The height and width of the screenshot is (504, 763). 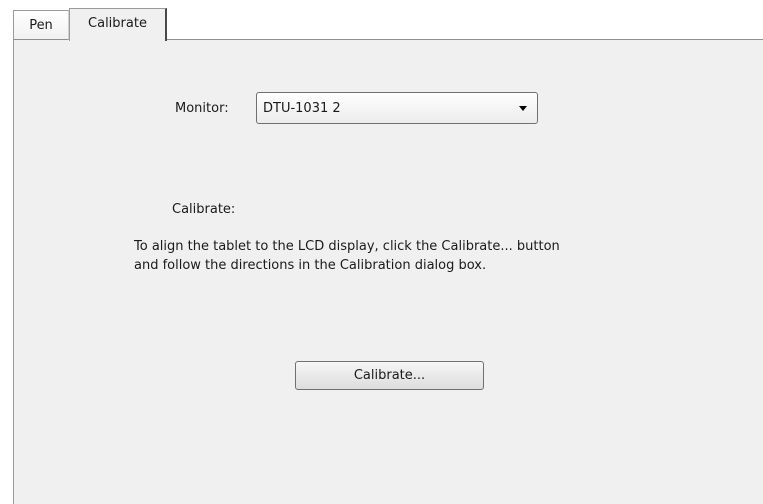 I want to click on monitor-dropdown: DTU-1031 2, so click(x=397, y=108).